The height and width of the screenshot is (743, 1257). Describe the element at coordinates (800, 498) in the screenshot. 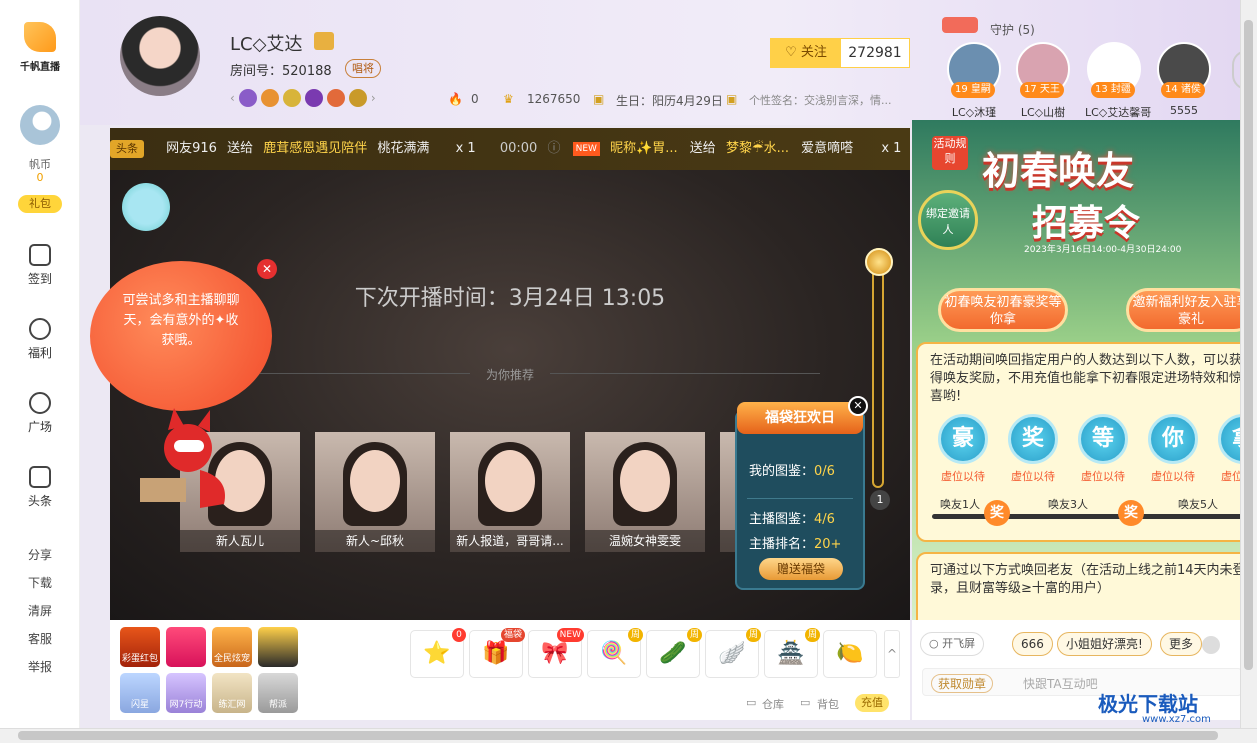

I see `divider` at that location.